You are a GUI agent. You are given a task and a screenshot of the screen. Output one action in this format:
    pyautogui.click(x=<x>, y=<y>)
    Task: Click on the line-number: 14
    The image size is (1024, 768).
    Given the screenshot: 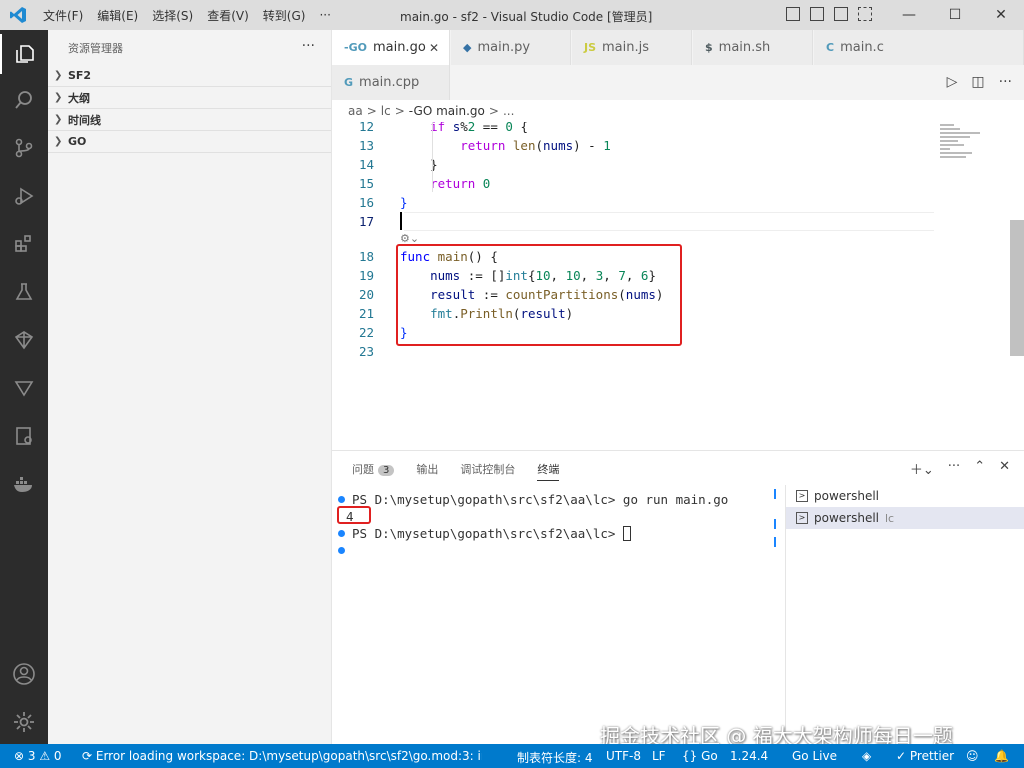 What is the action you would take?
    pyautogui.click(x=366, y=164)
    